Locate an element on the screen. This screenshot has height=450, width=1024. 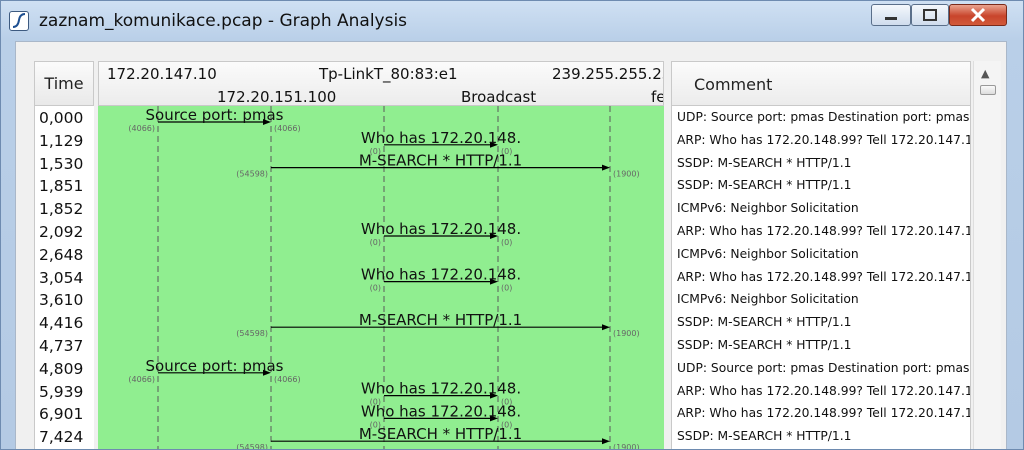
time-cell: 2,092 is located at coordinates (61, 232).